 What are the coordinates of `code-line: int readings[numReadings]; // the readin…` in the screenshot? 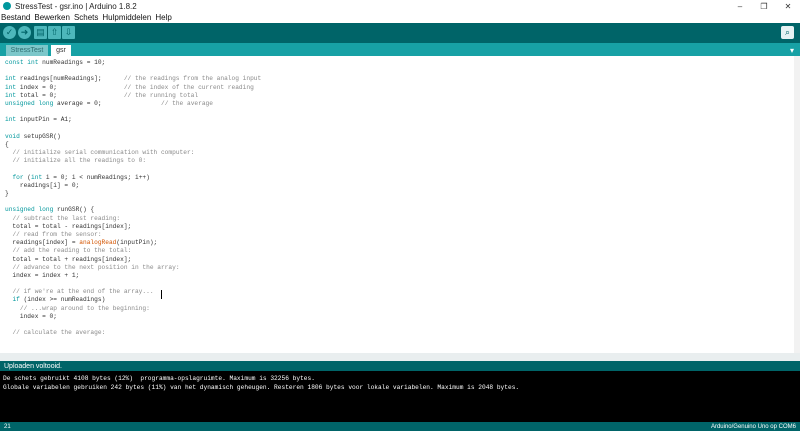 It's located at (399, 79).